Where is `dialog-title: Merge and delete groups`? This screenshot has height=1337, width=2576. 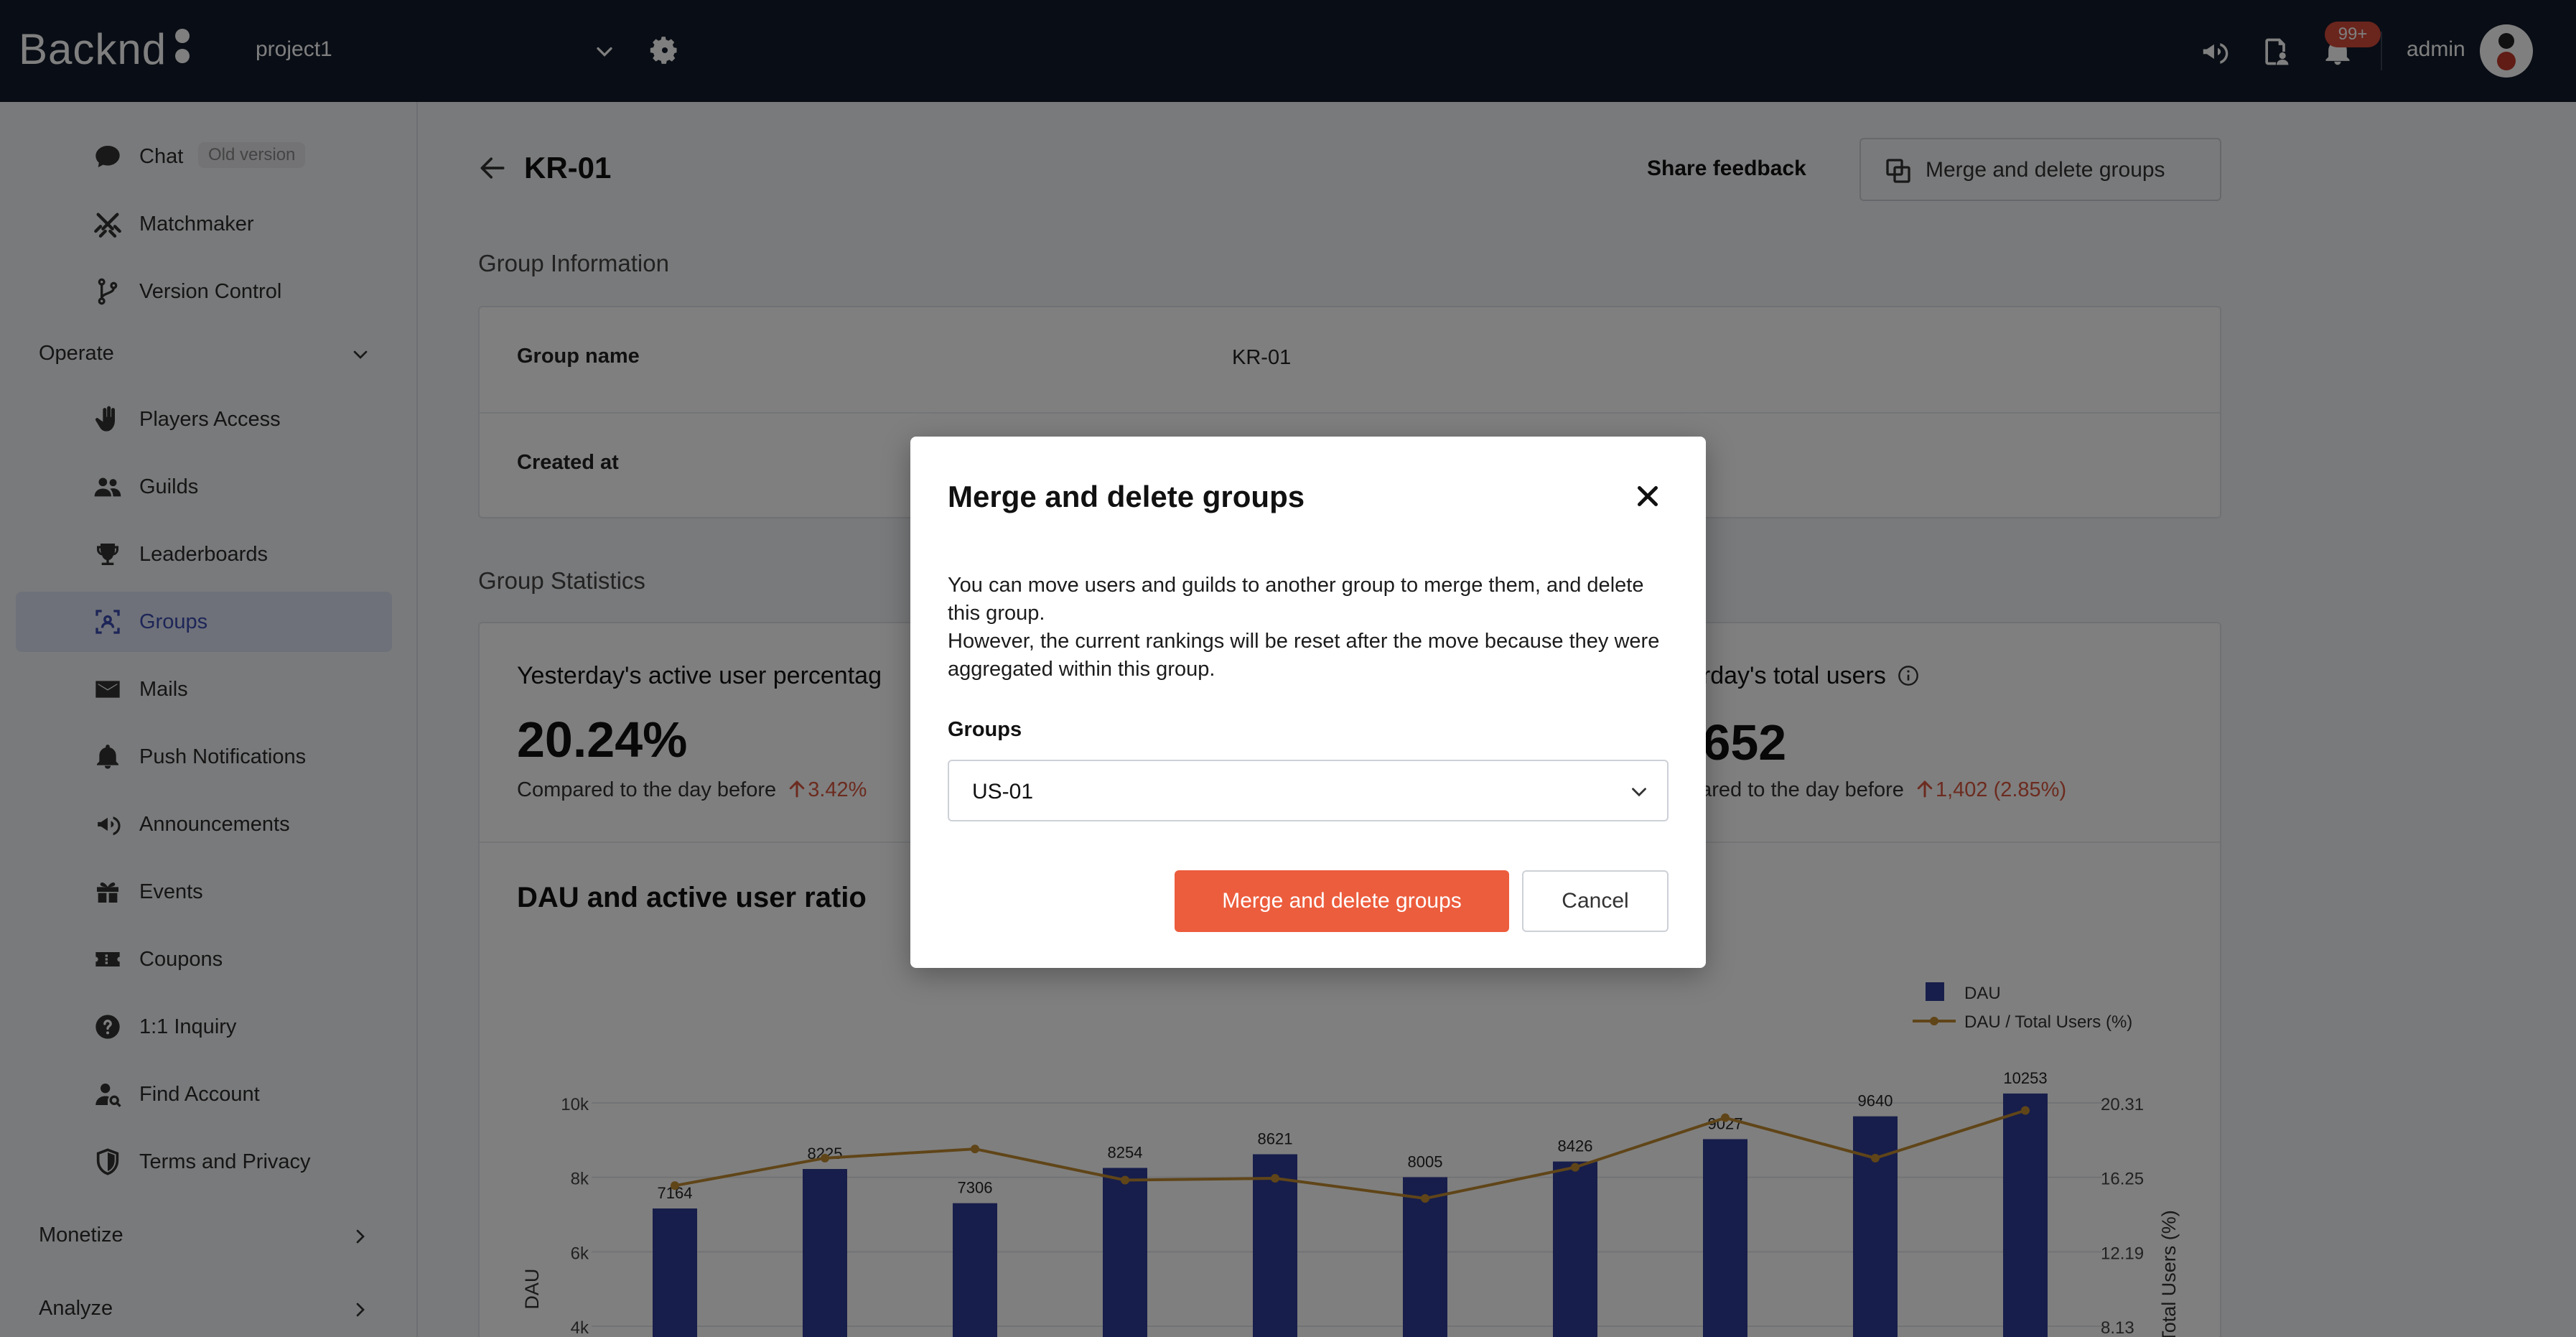
dialog-title: Merge and delete groups is located at coordinates (1126, 497).